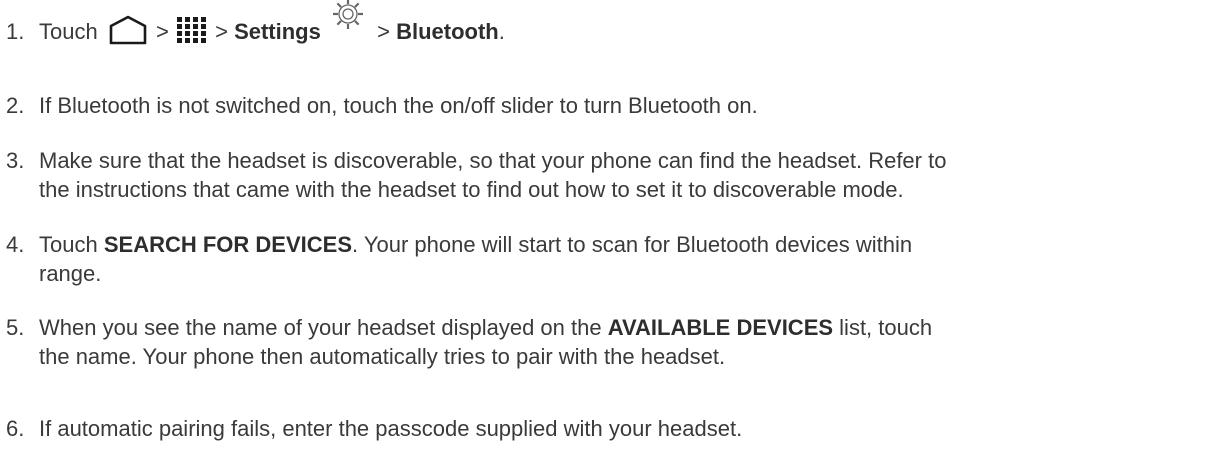 The image size is (1214, 468). I want to click on apps-grid-icon, so click(191, 30).